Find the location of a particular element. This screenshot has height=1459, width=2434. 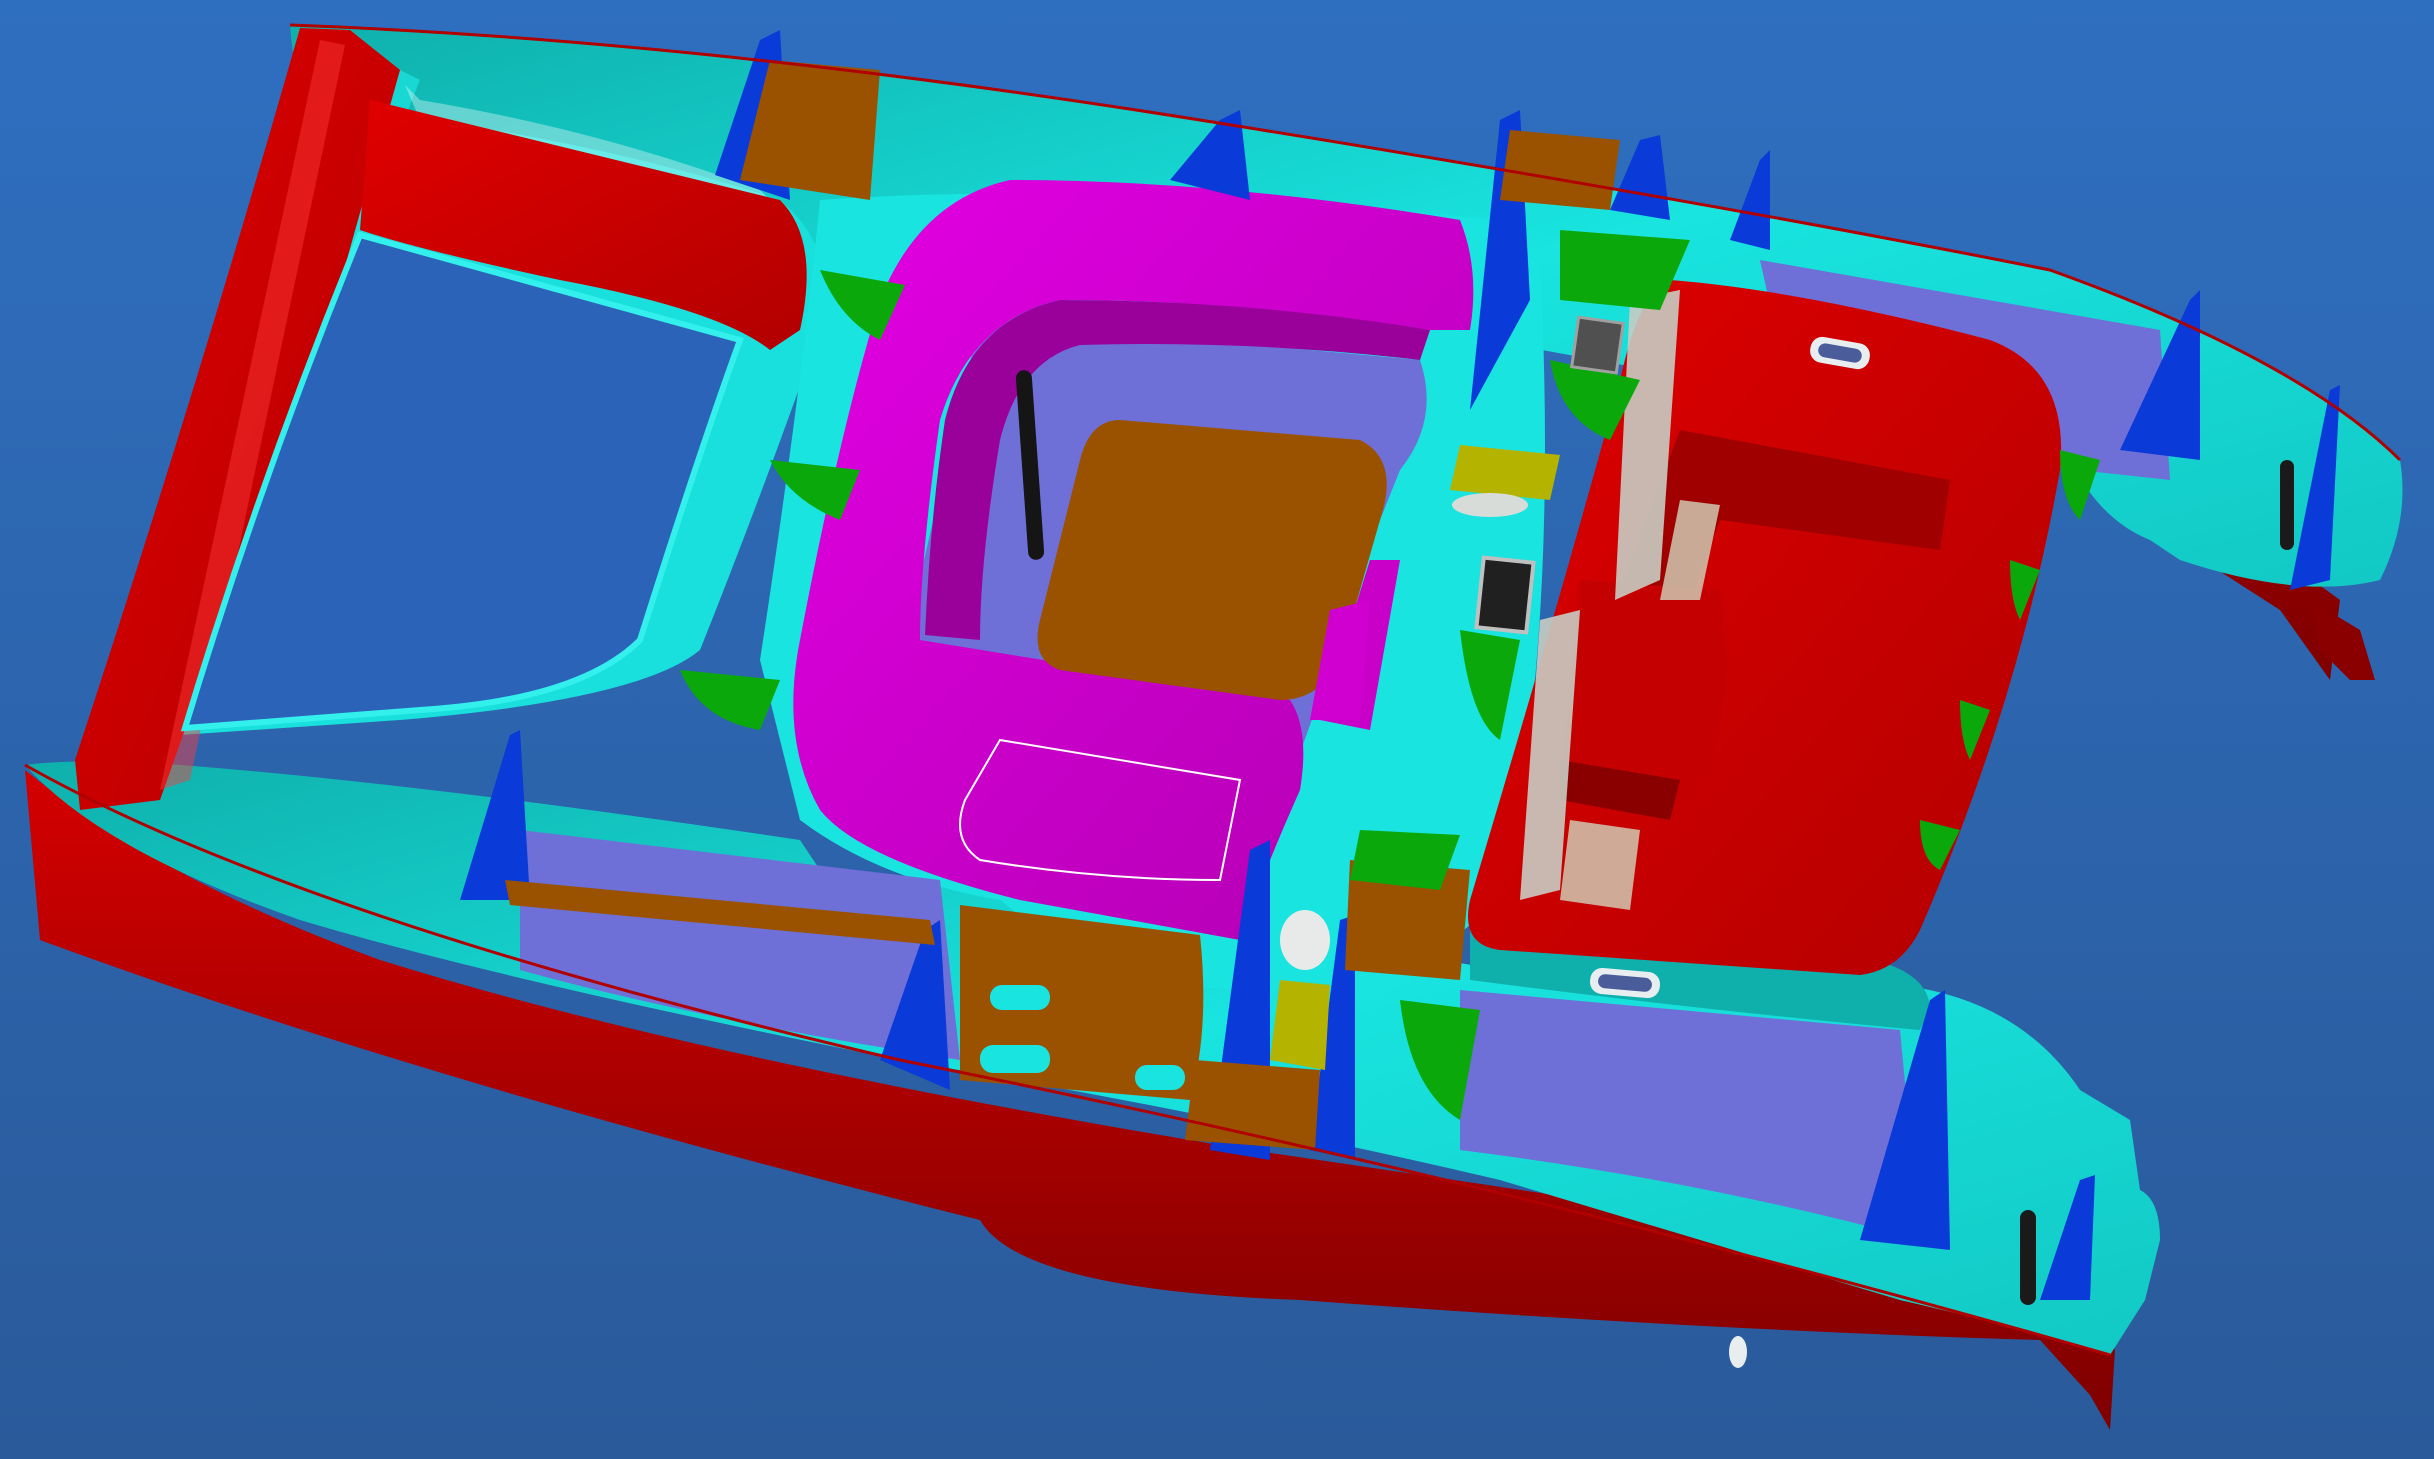

instrument-screen is located at coordinates (1504, 595).